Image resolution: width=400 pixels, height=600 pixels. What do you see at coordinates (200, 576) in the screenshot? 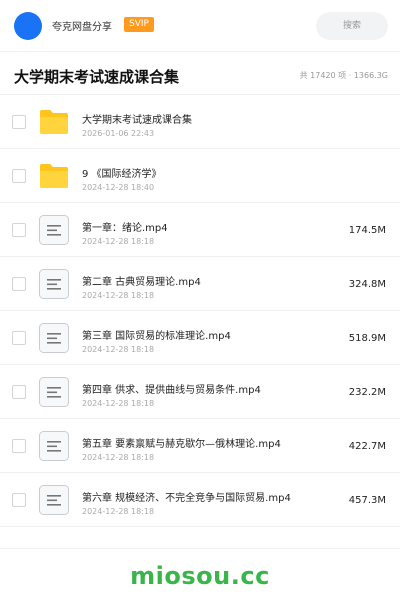
I see `watermark: miosou.cc` at bounding box center [200, 576].